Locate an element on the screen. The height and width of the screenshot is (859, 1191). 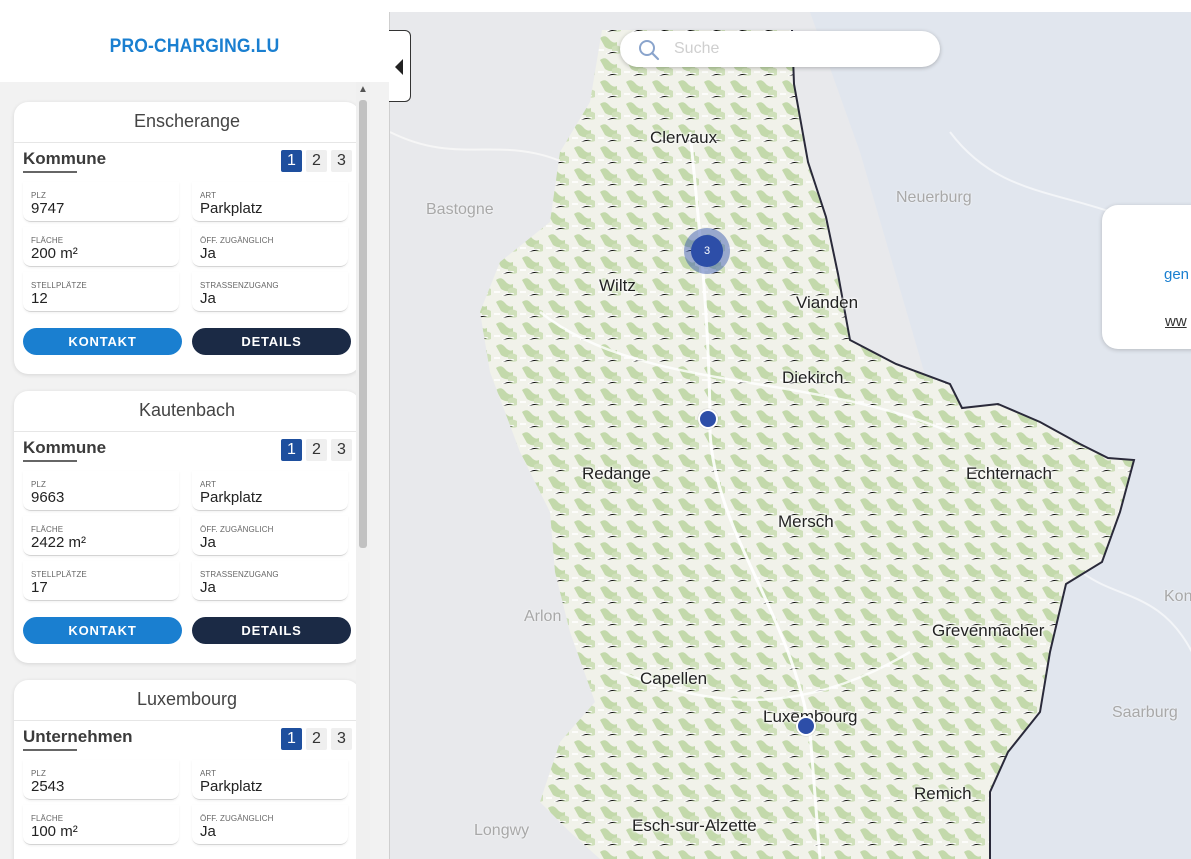
map-label-echternach: Echternach is located at coordinates (1009, 473).